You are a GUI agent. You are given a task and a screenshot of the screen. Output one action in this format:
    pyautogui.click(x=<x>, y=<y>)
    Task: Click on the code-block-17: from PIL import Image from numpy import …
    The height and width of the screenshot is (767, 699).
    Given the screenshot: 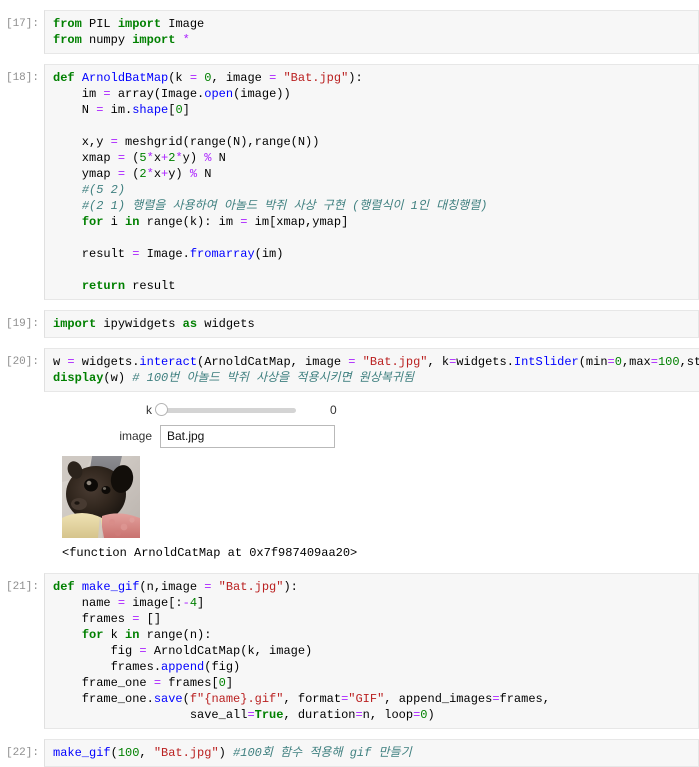 What is the action you would take?
    pyautogui.click(x=372, y=32)
    